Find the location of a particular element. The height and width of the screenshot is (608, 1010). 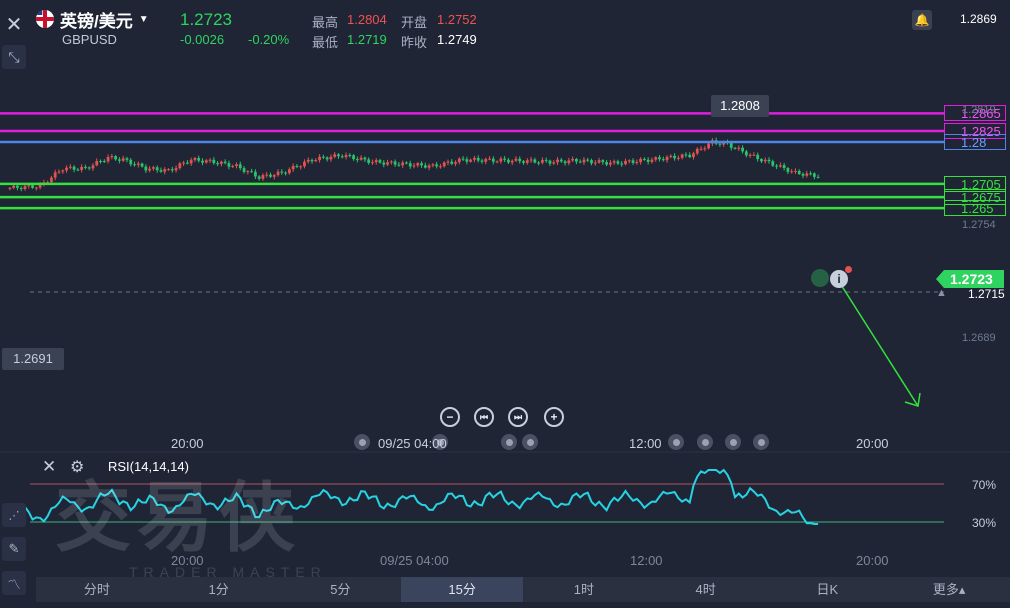

jump-end-button: ⏭ is located at coordinates (518, 417).